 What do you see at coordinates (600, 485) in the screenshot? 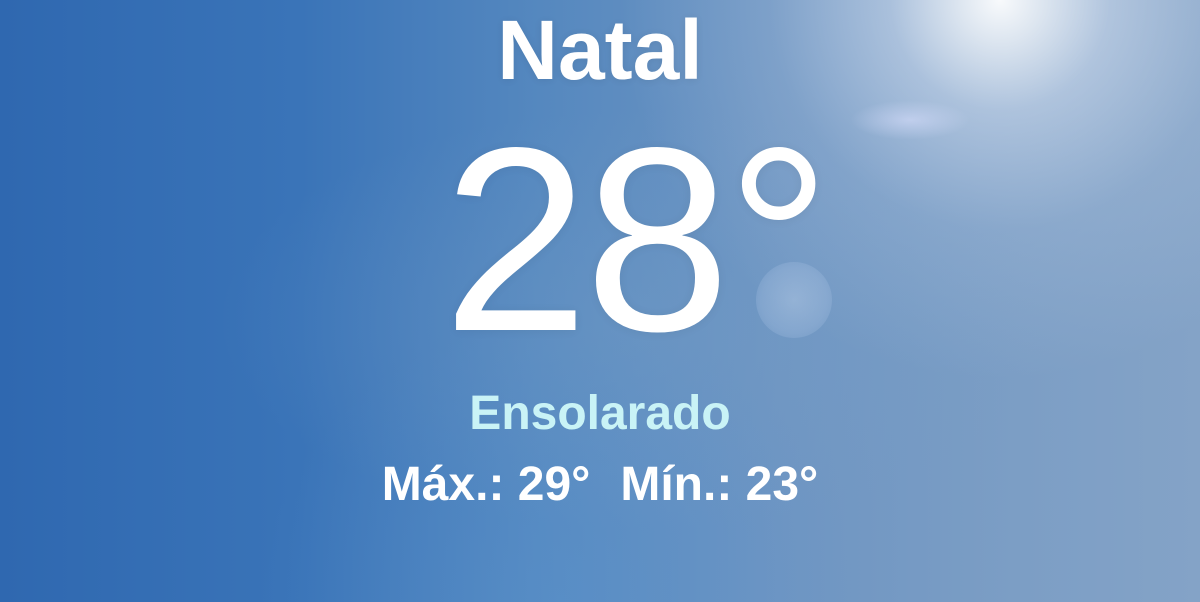
I see `high-low-temperatures: Máx.: 29° Mín.: 23°` at bounding box center [600, 485].